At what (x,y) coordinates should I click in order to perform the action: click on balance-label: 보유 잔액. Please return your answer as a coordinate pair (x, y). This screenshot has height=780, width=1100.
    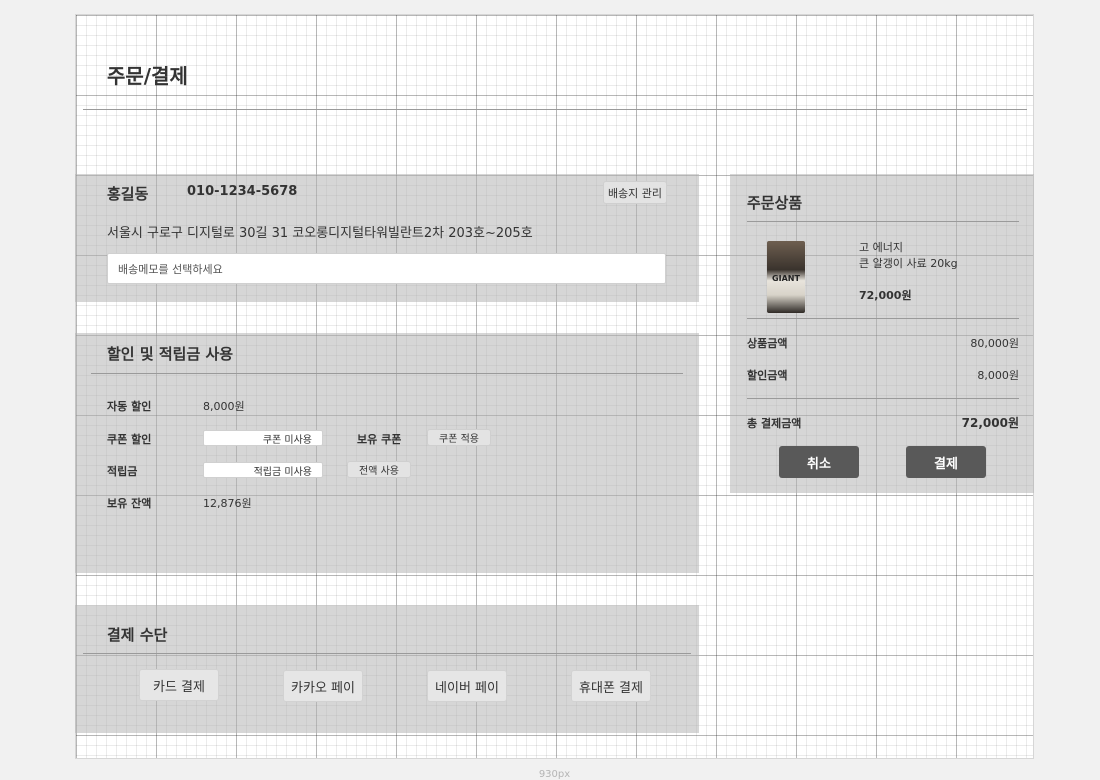
    Looking at the image, I should click on (129, 503).